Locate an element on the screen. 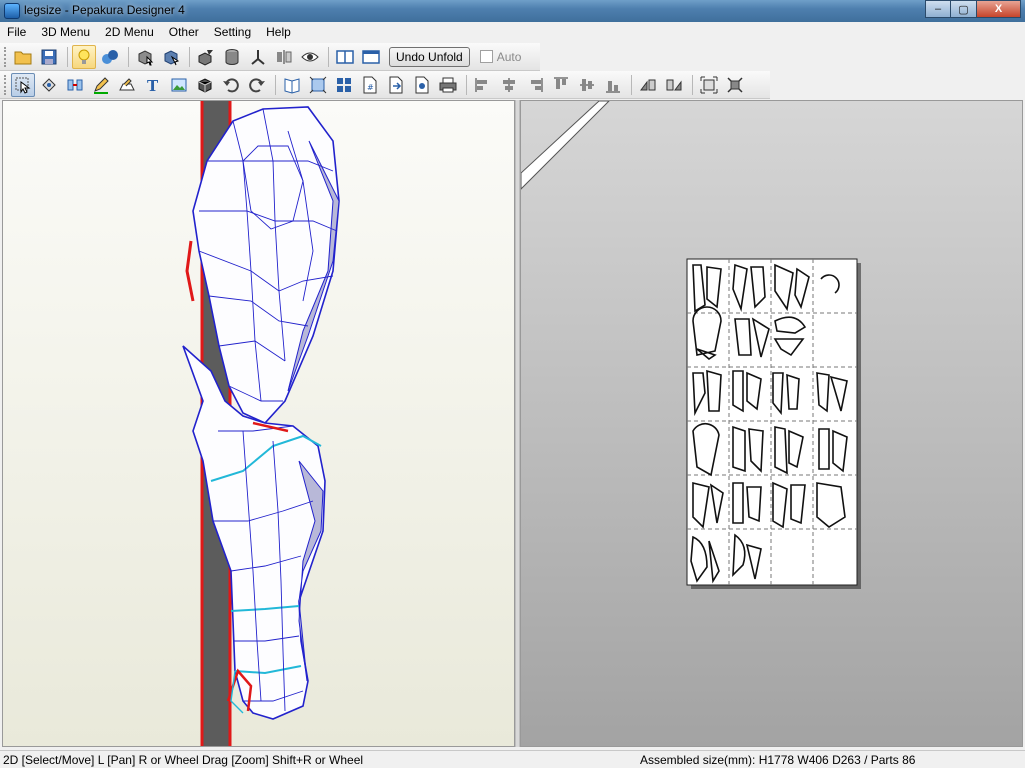 Image resolution: width=1025 pixels, height=768 pixels. text-tool-button: T is located at coordinates (153, 85).